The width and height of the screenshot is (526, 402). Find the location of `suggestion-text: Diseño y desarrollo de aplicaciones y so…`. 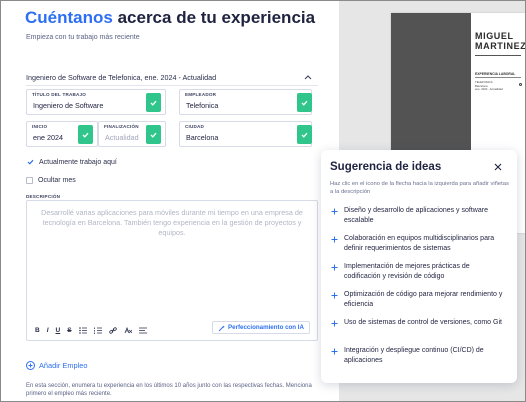

suggestion-text: Diseño y desarrollo de aplicaciones y so… is located at coordinates (416, 215).